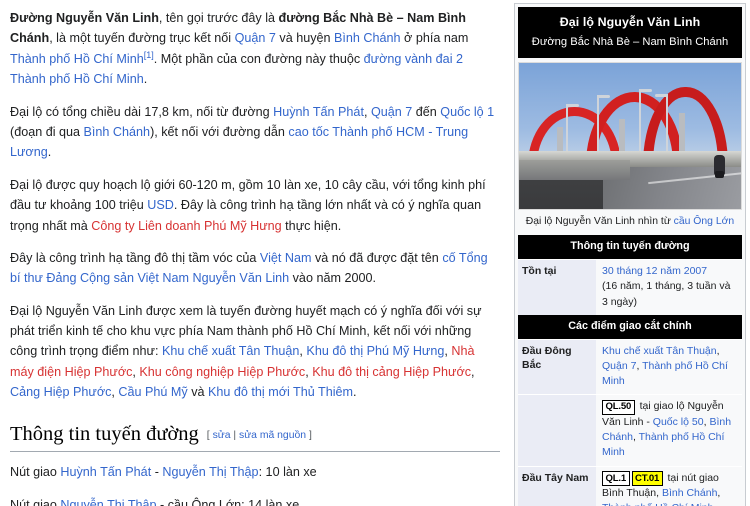 The height and width of the screenshot is (506, 750). What do you see at coordinates (157, 472) in the screenshot?
I see `text-run: -` at bounding box center [157, 472].